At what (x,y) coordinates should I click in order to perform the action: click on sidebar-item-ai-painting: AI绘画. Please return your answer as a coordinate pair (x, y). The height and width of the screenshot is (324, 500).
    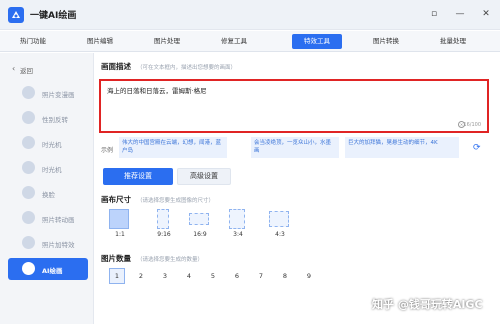
    Looking at the image, I should click on (48, 269).